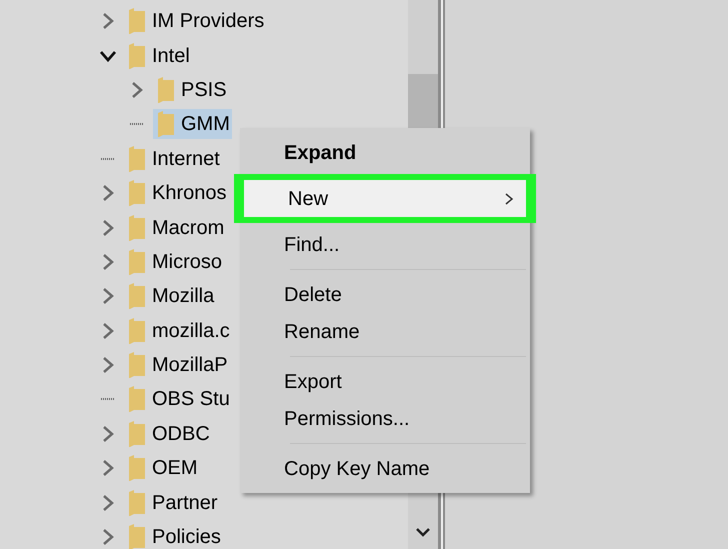 The image size is (728, 549). What do you see at coordinates (189, 193) in the screenshot?
I see `tree-item-label: Khronos` at bounding box center [189, 193].